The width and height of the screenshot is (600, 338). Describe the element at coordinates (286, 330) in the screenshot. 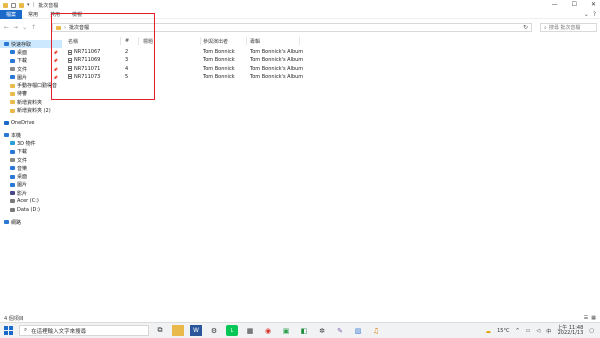

I see `green-app-icon: ▣` at that location.